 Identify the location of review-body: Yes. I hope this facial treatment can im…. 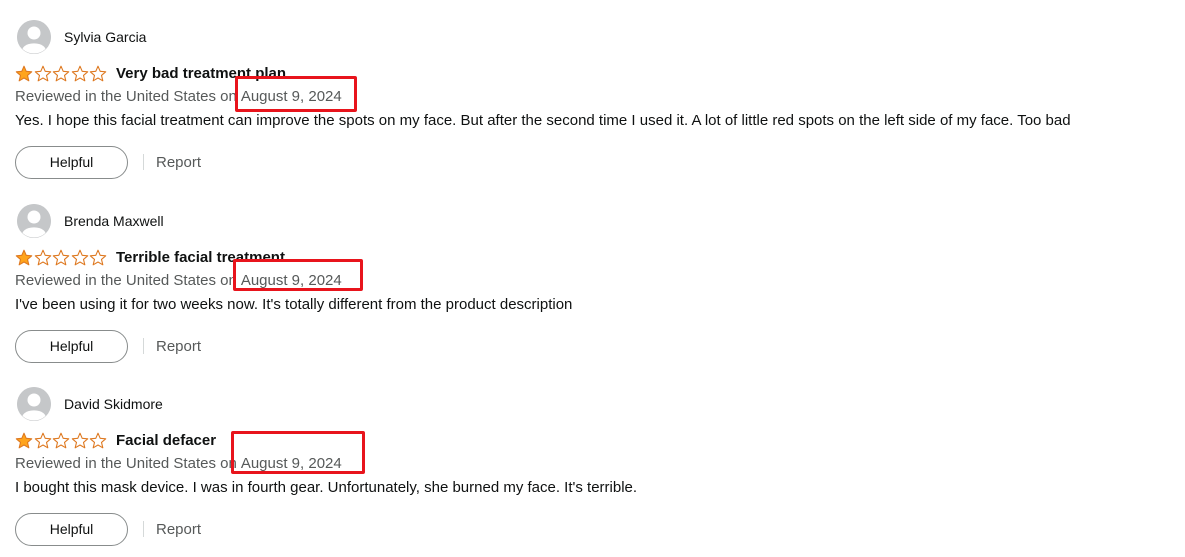
(543, 120).